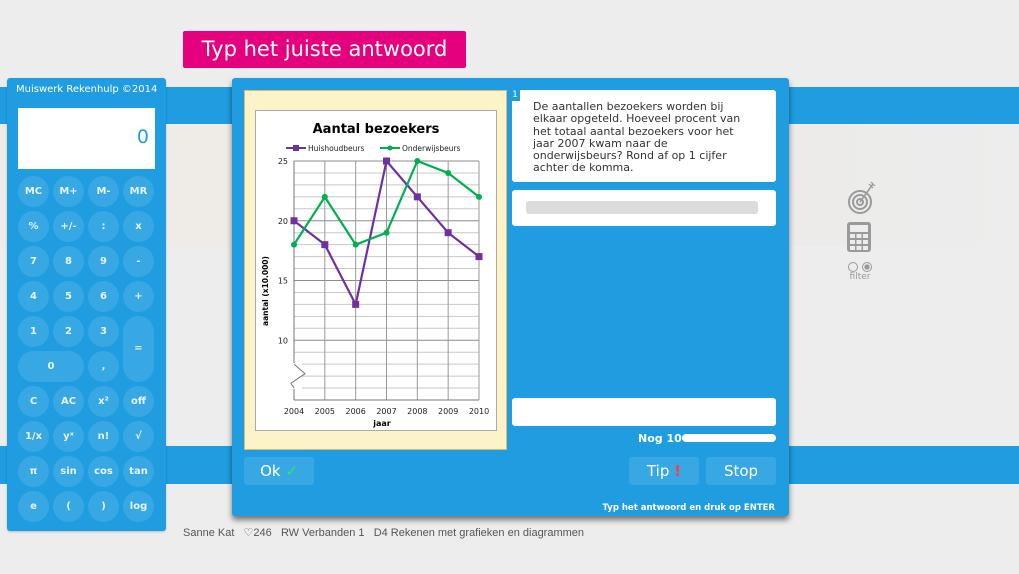  Describe the element at coordinates (386, 411) in the screenshot. I see `x-tick-label: 2007` at that location.